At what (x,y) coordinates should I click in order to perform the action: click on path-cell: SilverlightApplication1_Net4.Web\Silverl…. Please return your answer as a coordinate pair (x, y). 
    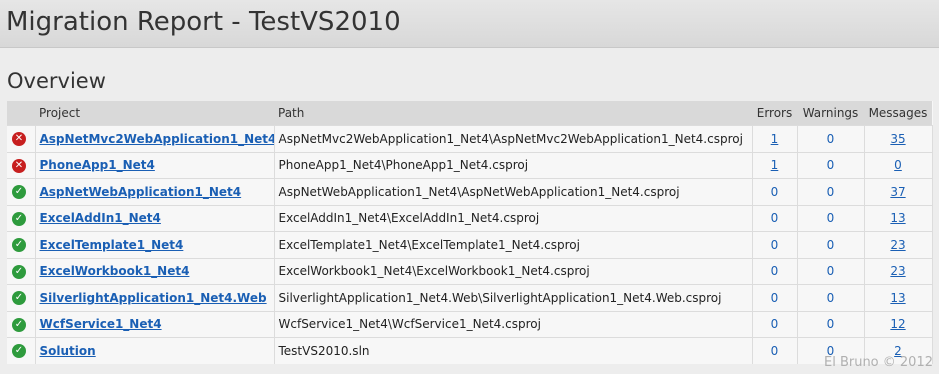
    Looking at the image, I should click on (513, 297).